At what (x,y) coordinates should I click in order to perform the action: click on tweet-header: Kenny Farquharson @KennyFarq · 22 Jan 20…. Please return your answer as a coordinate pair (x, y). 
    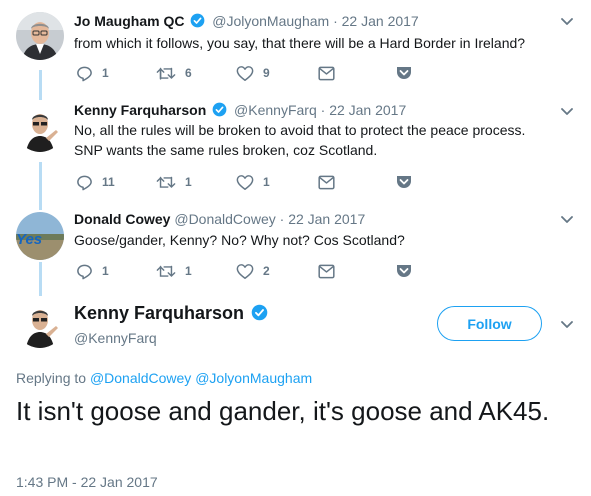
    Looking at the image, I should click on (240, 110).